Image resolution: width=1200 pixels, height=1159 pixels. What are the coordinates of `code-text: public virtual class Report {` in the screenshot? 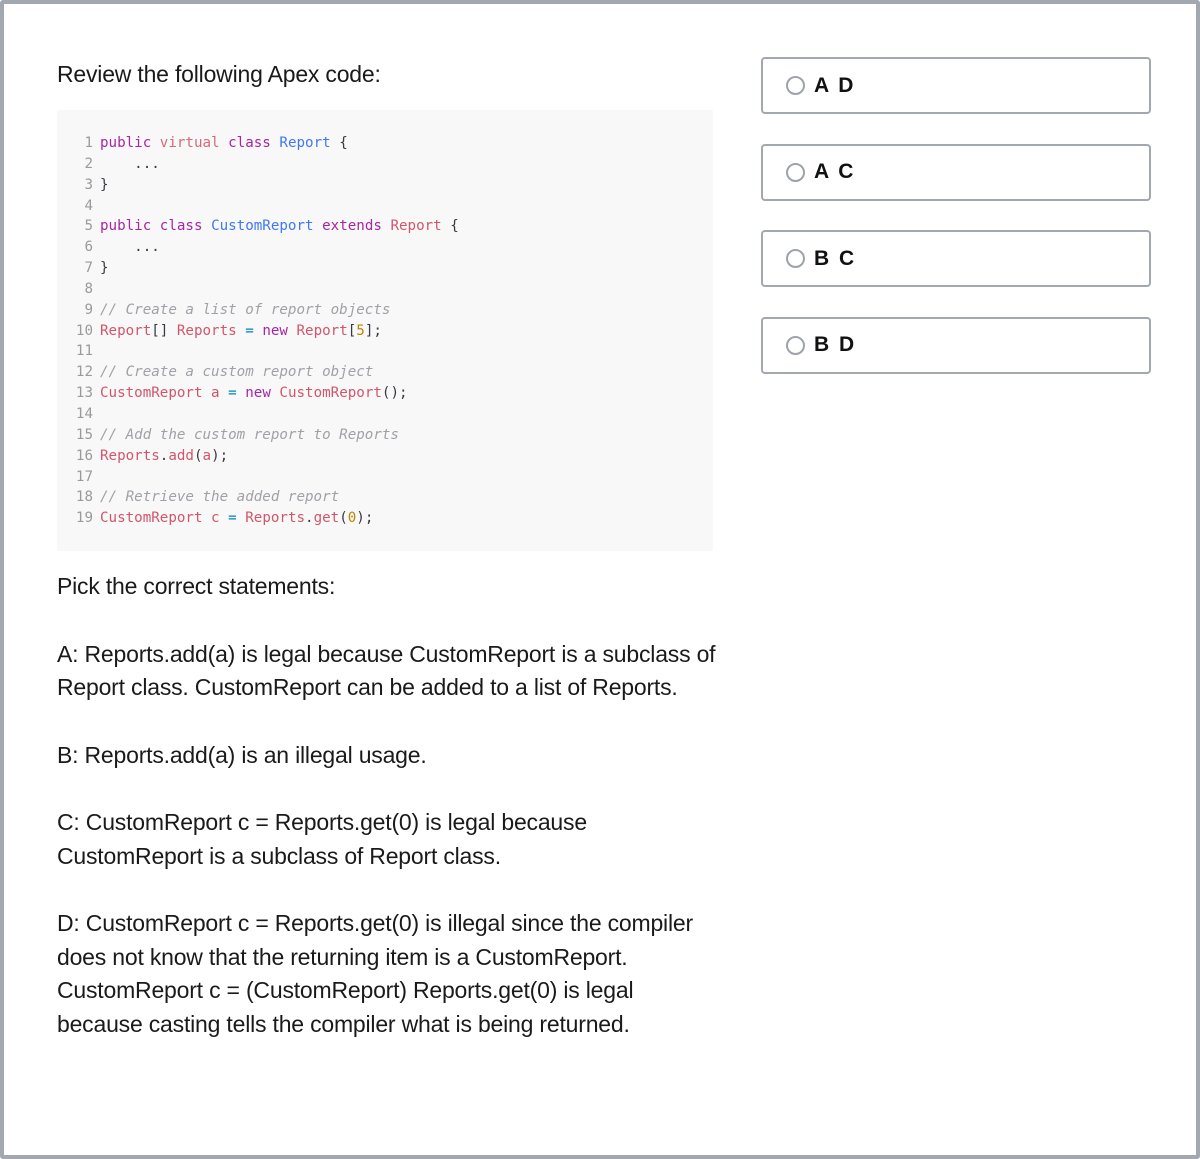 It's located at (224, 143).